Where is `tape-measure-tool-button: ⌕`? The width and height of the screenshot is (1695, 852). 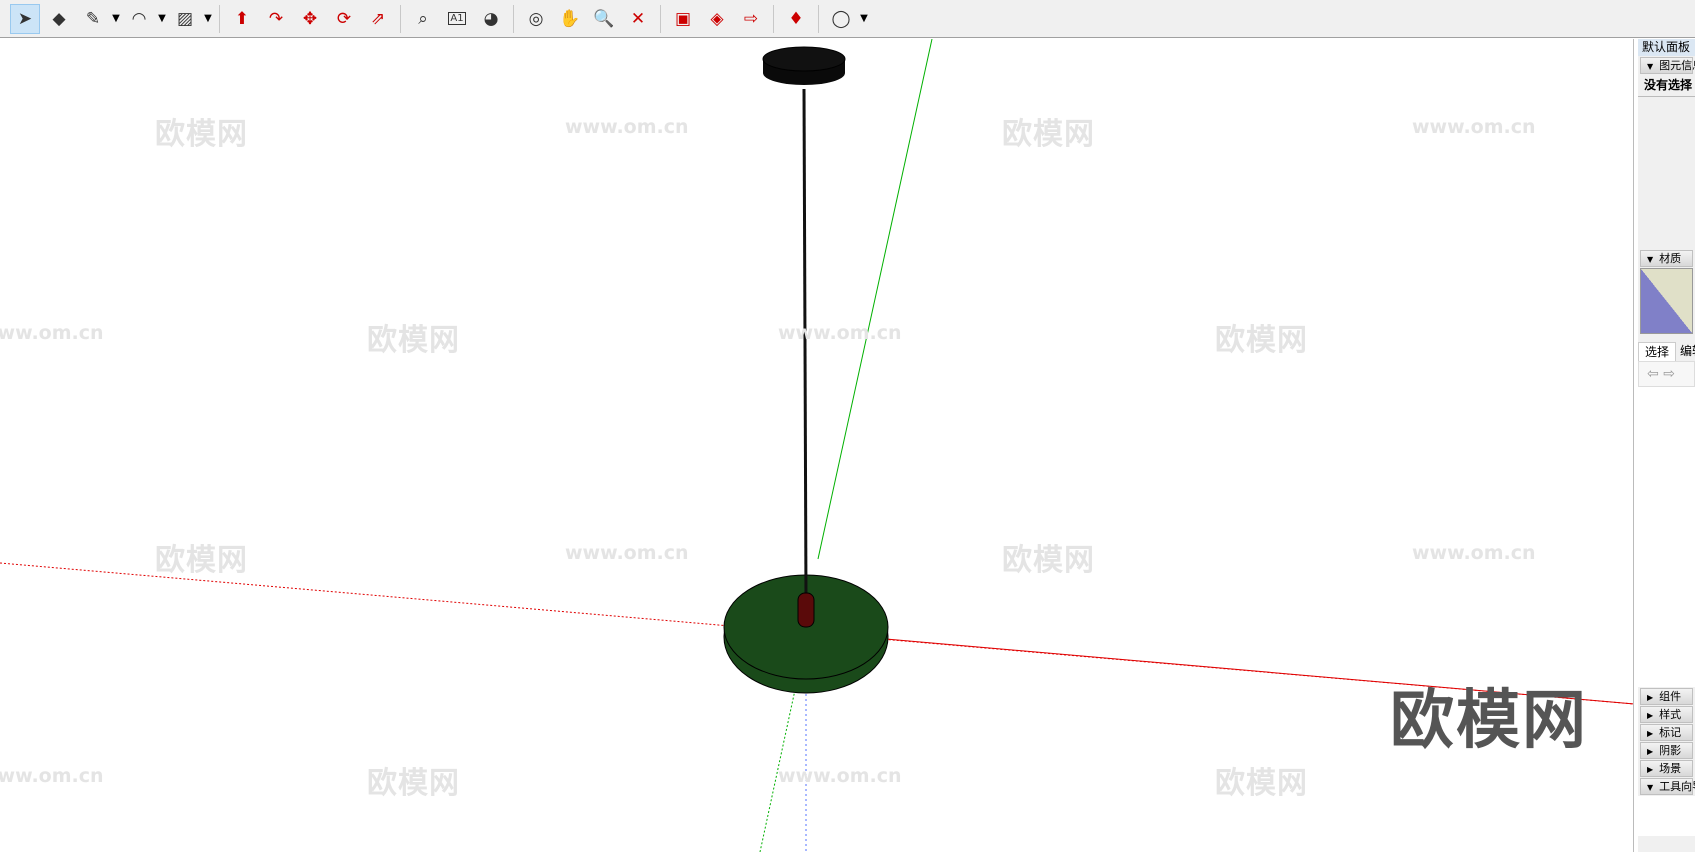 tape-measure-tool-button: ⌕ is located at coordinates (423, 19).